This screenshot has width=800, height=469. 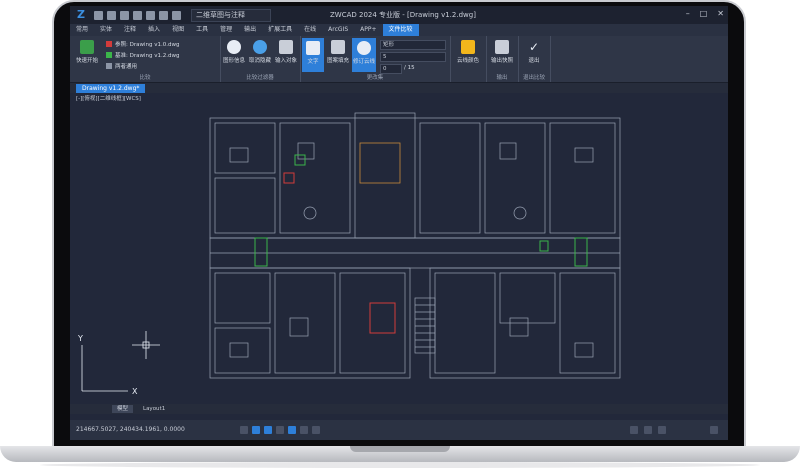 I want to click on checkmark-icon: ✓, so click(x=534, y=47).